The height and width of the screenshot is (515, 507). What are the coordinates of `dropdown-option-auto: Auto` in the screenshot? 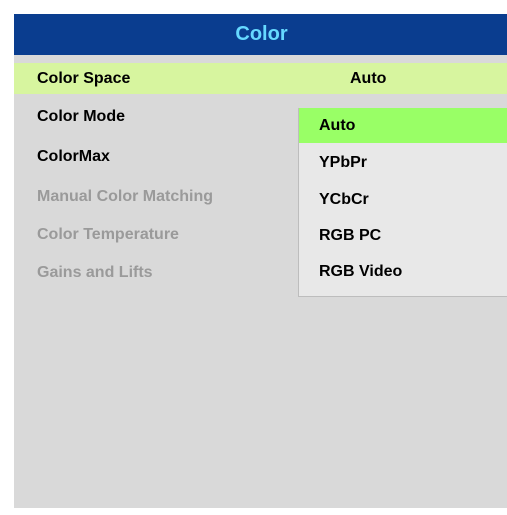 It's located at (403, 125).